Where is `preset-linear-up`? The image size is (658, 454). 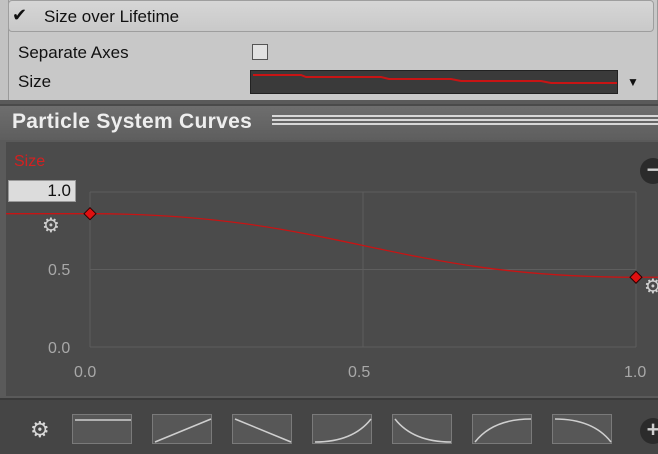 preset-linear-up is located at coordinates (182, 429).